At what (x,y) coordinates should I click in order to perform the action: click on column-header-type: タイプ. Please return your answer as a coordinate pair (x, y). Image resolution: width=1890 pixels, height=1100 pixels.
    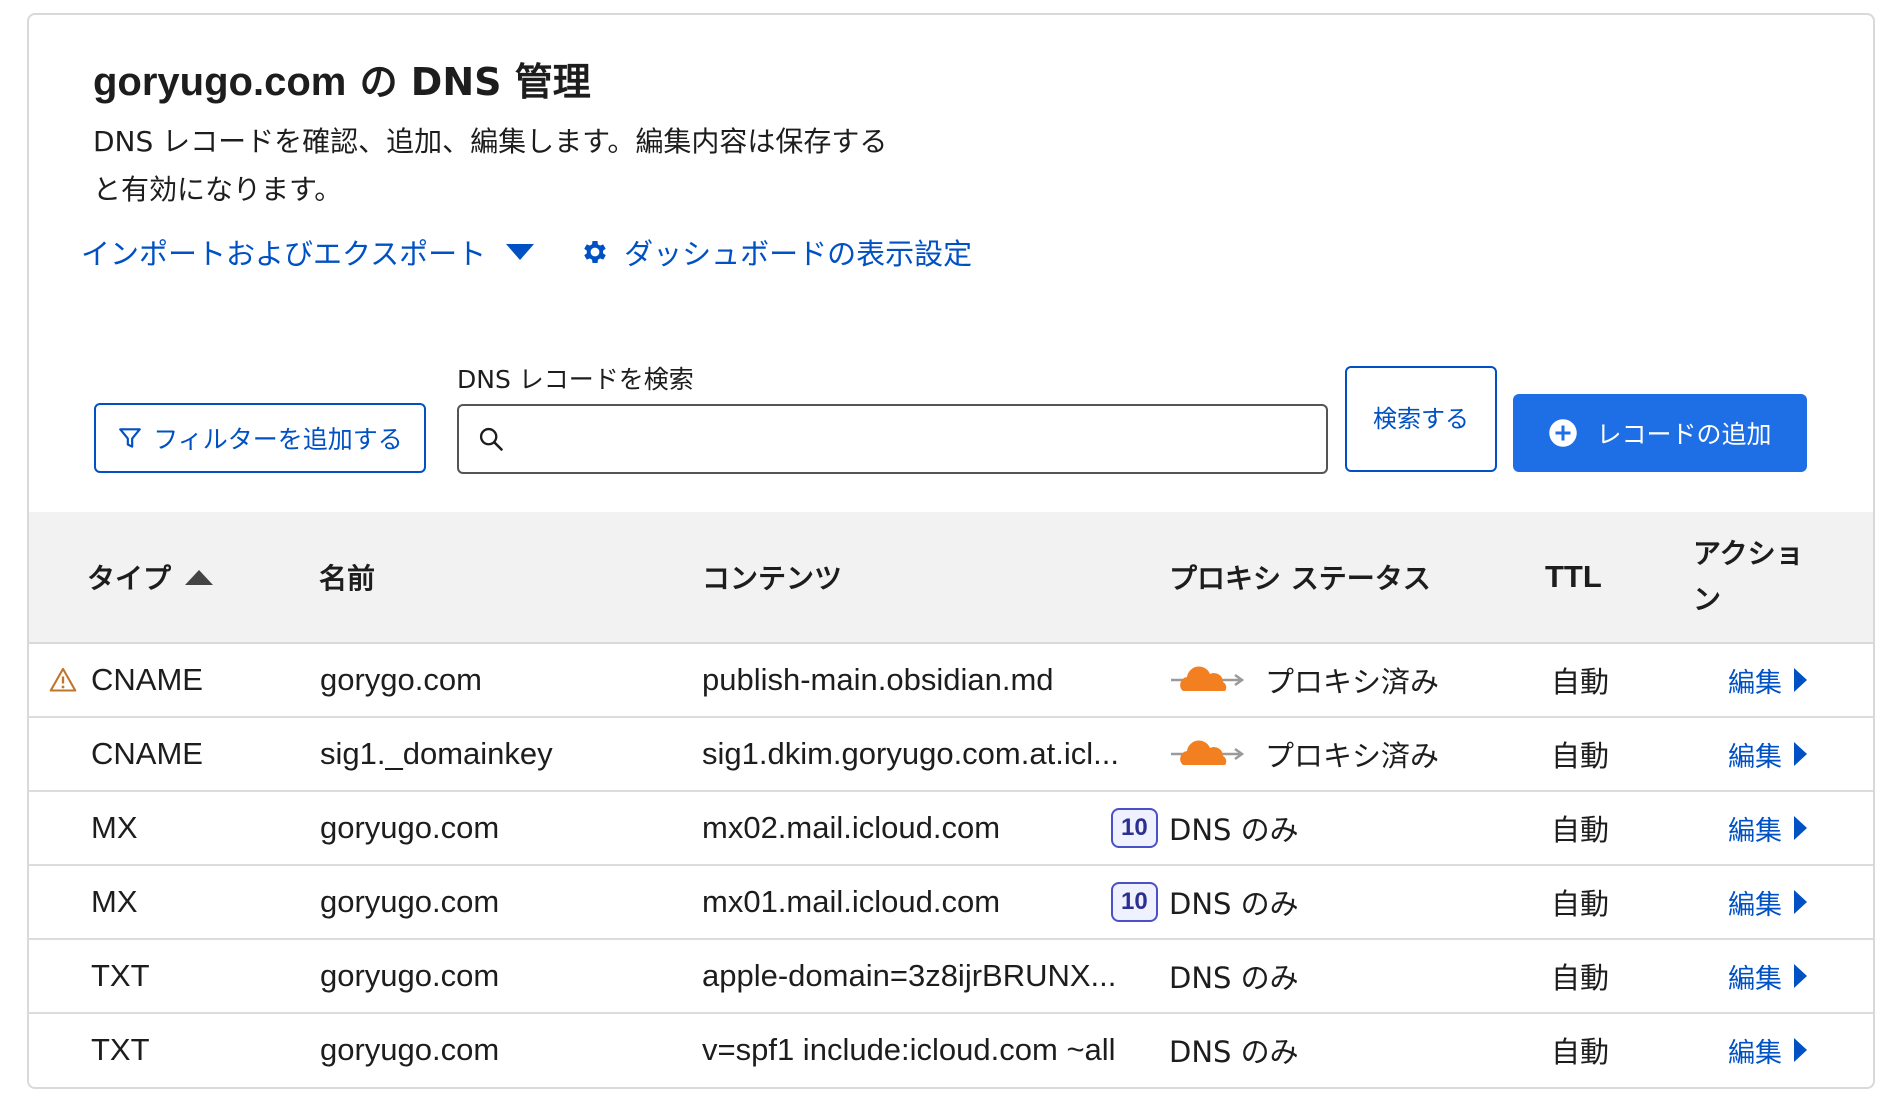
    Looking at the image, I should click on (150, 577).